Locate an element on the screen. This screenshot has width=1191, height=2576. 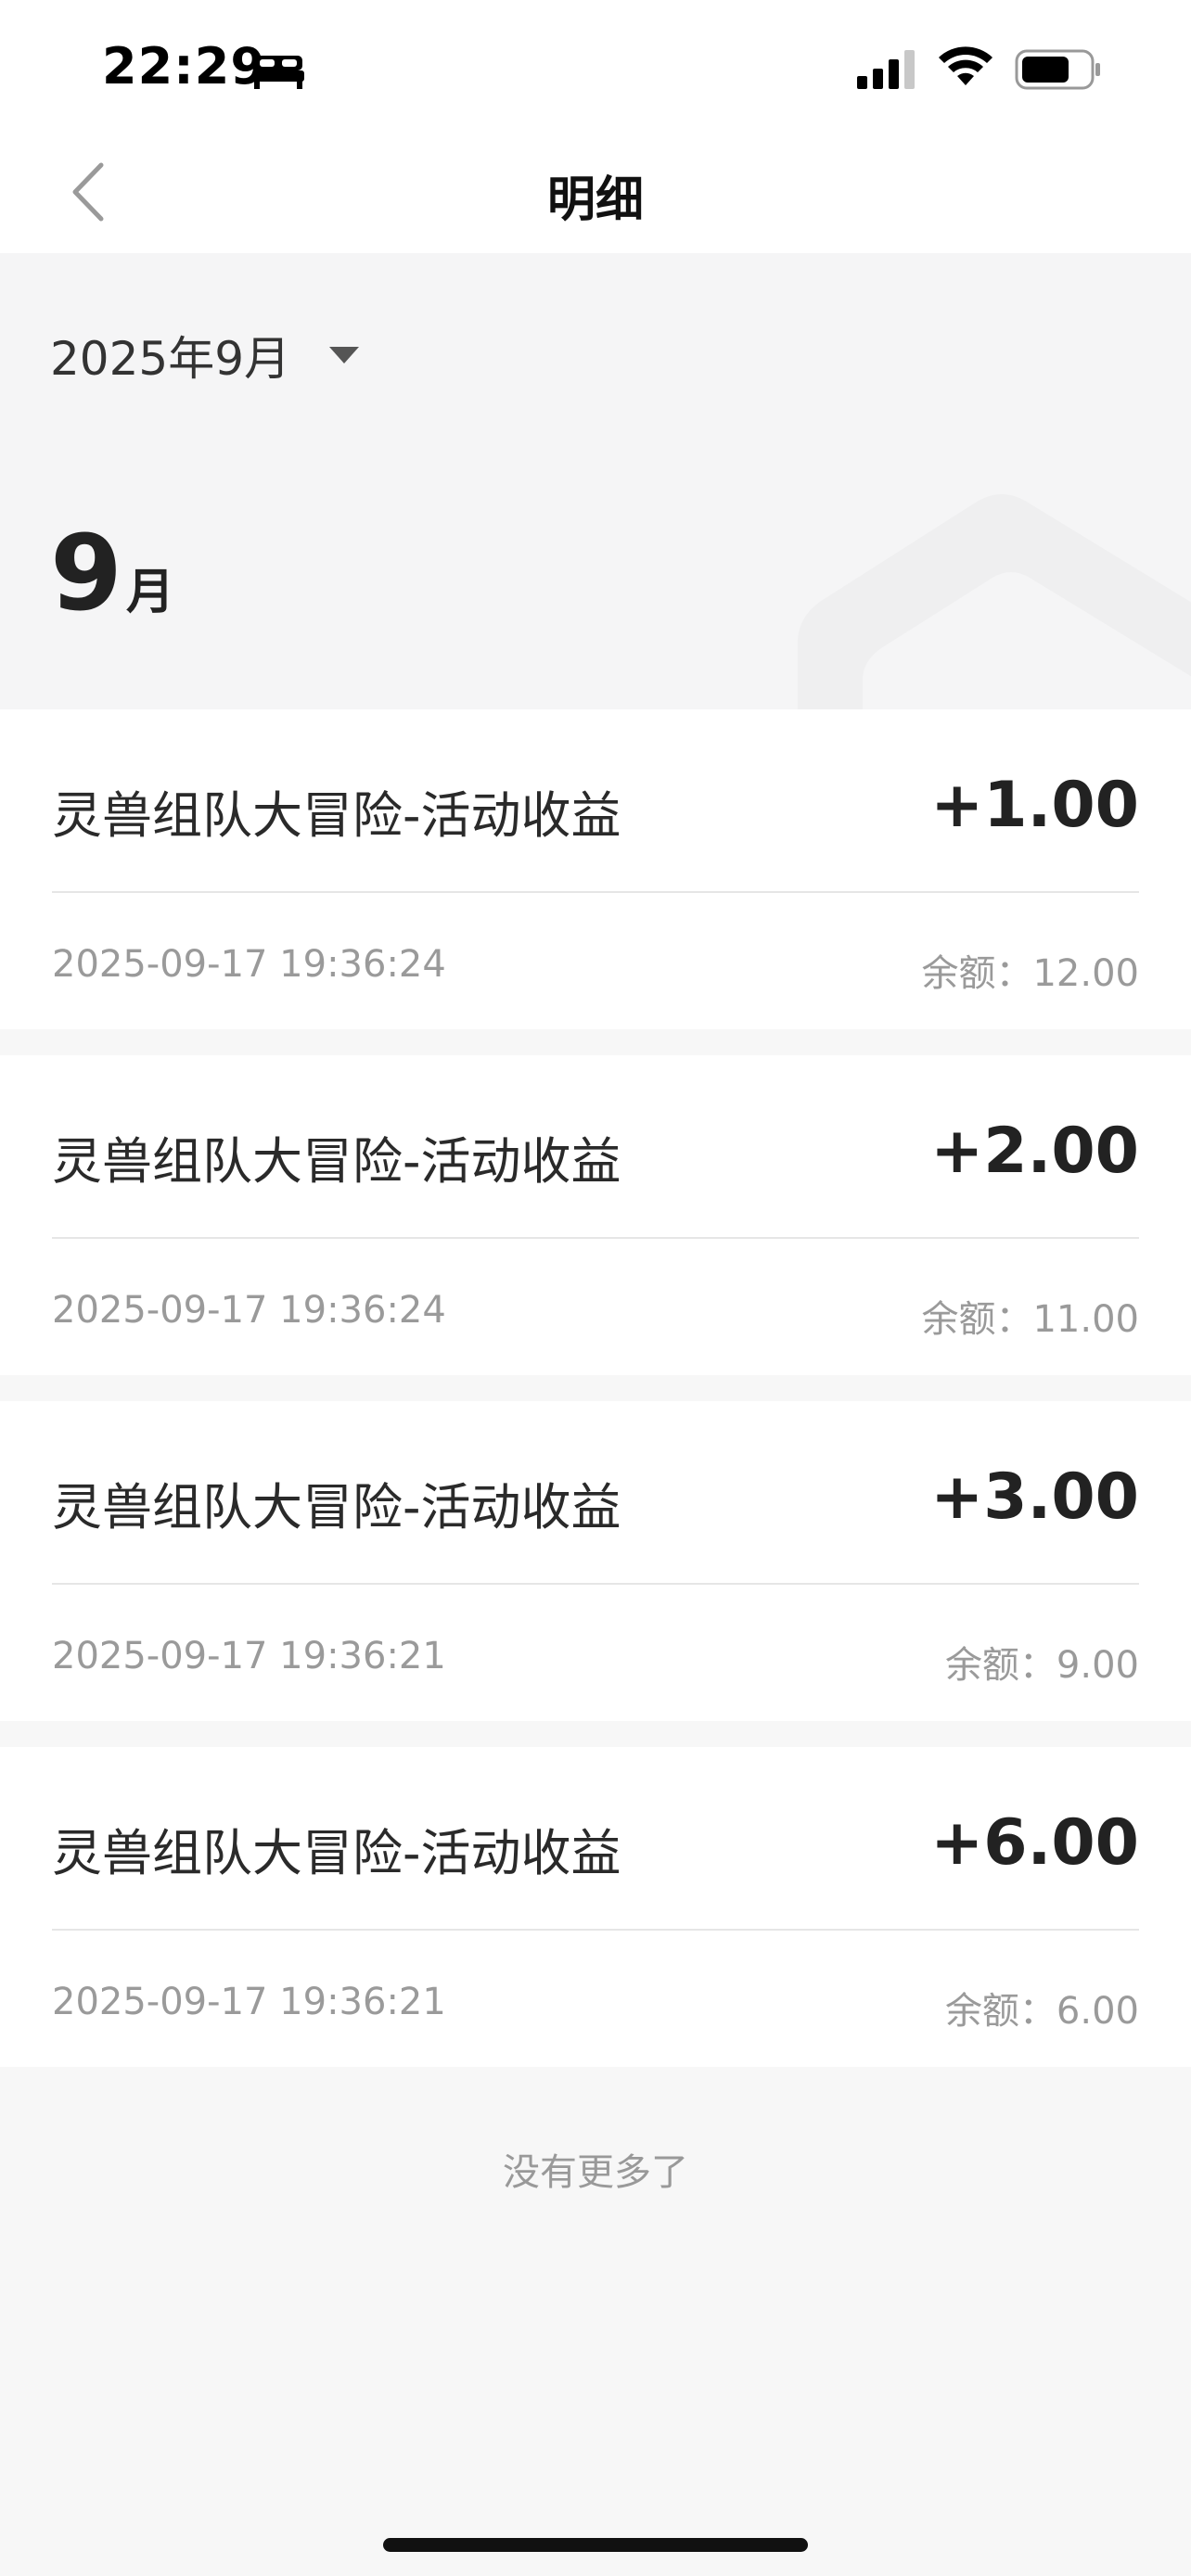
status-bar: 22:29 is located at coordinates (595, 67).